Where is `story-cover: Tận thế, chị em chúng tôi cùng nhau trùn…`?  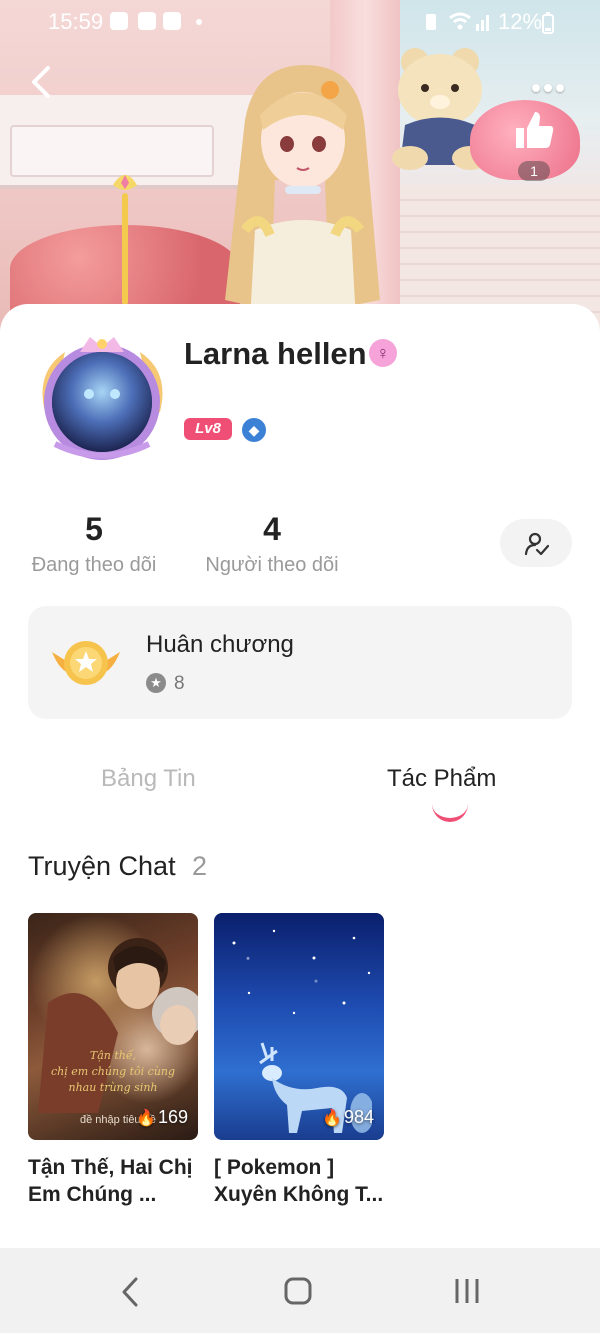
story-cover: Tận thế, chị em chúng tôi cùng nhau trùn… is located at coordinates (113, 1026).